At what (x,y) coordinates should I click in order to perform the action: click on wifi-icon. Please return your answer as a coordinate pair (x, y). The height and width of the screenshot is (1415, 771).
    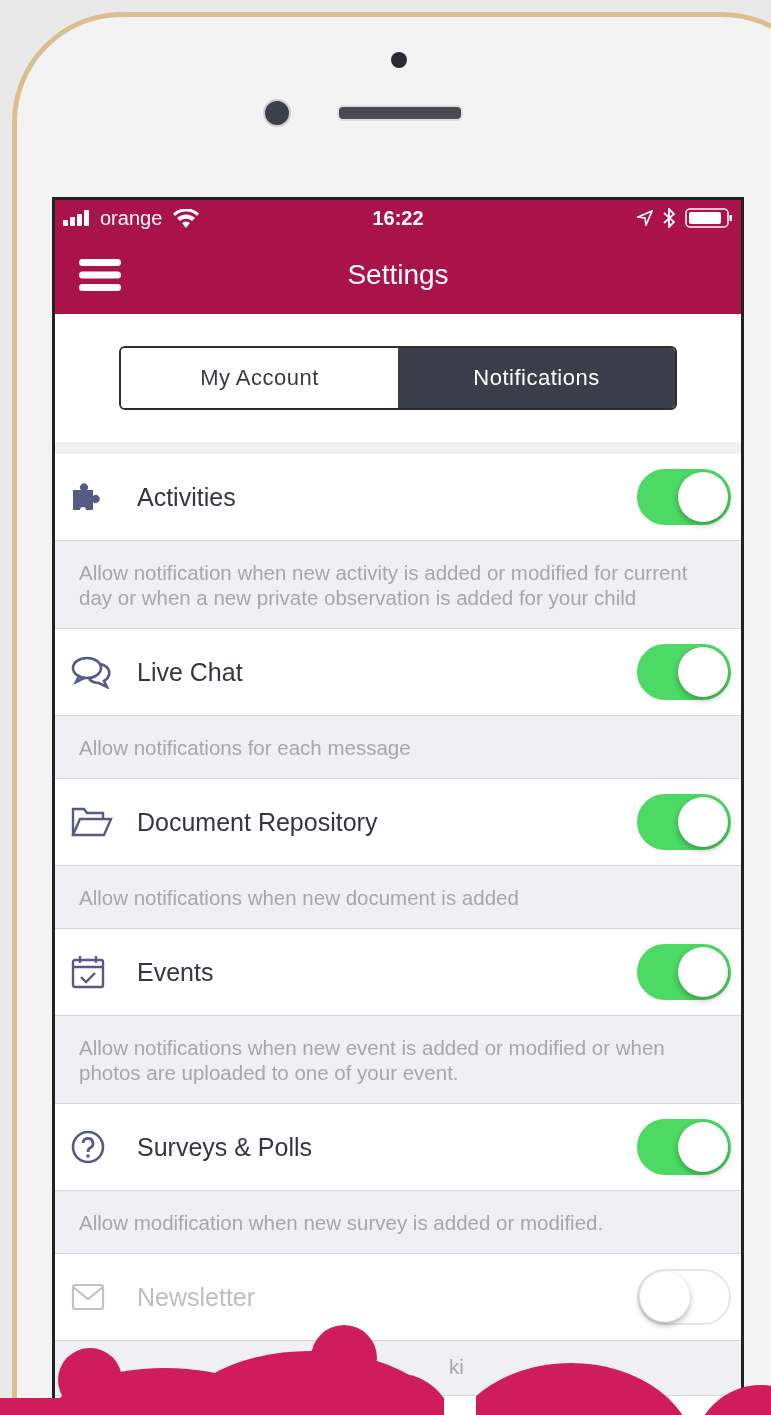
    Looking at the image, I should click on (186, 218).